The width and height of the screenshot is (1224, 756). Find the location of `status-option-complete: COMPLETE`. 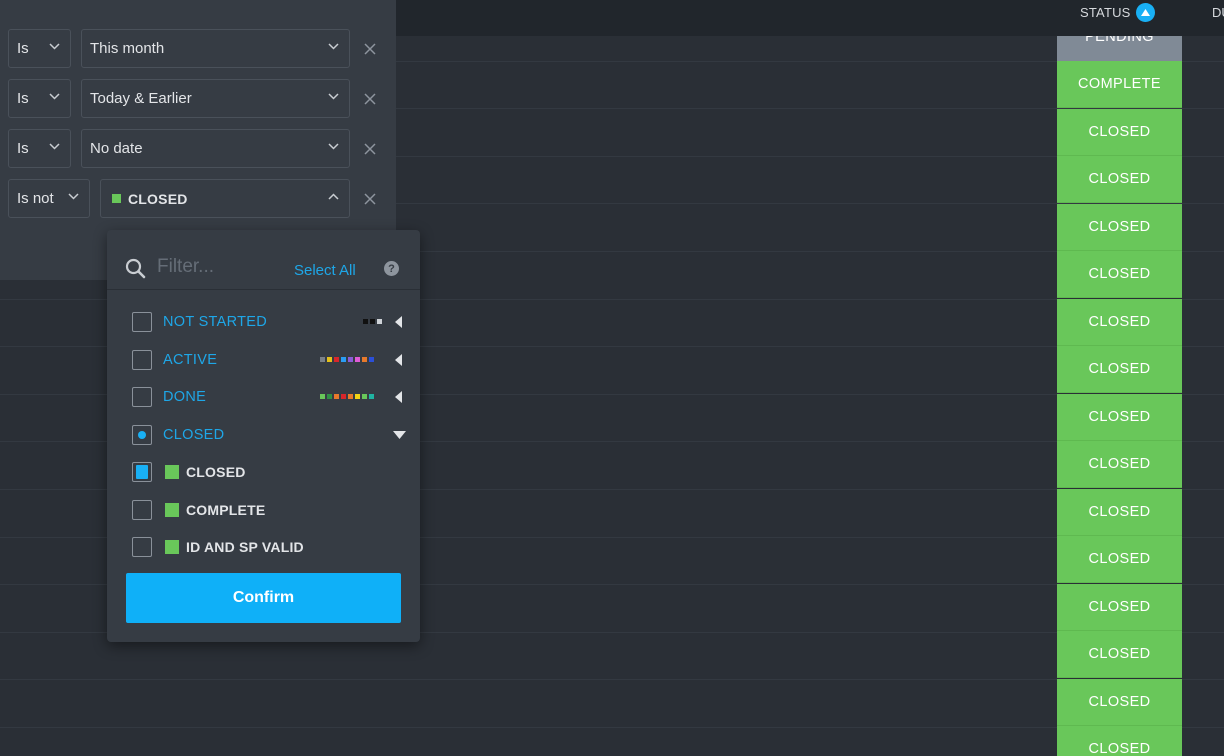

status-option-complete: COMPLETE is located at coordinates (263, 509).